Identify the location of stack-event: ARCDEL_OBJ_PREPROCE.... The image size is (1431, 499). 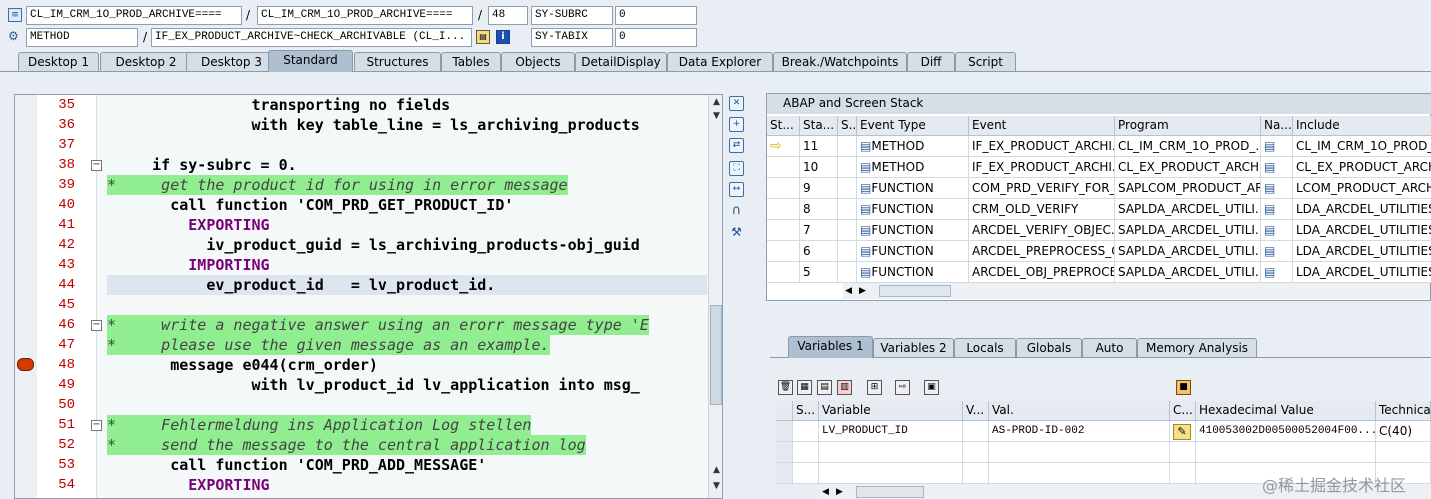
(1042, 272).